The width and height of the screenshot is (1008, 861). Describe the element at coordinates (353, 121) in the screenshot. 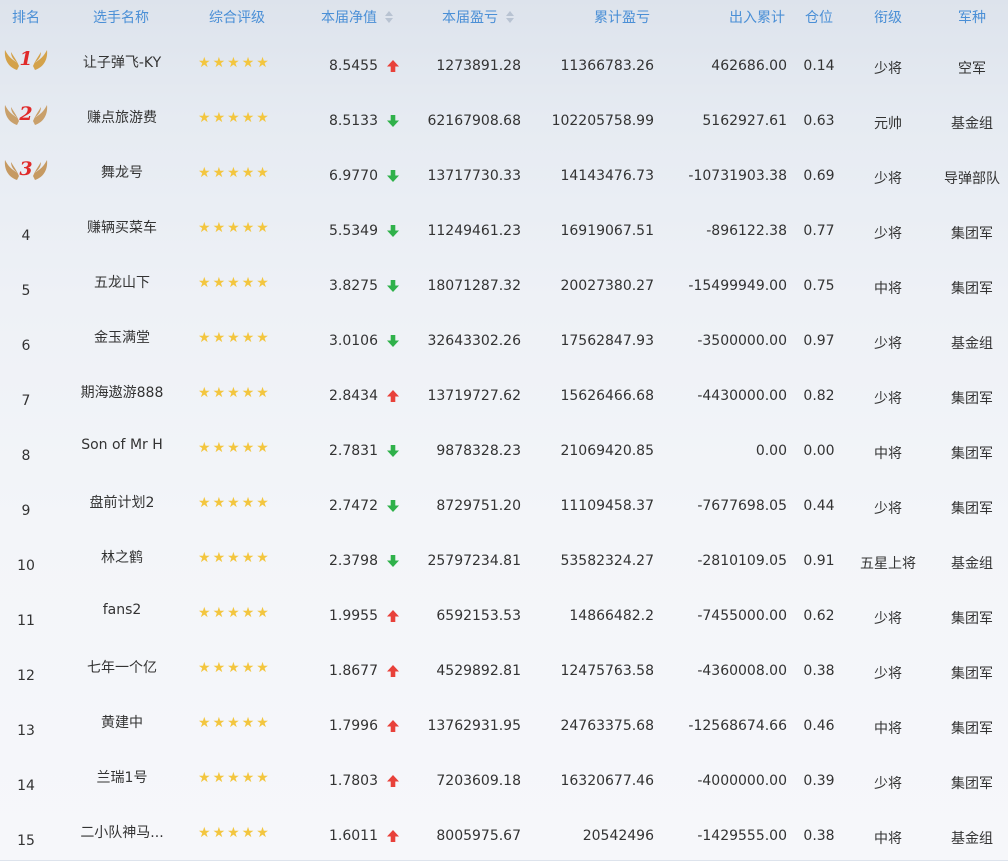

I see `net-value: 8.5133` at that location.